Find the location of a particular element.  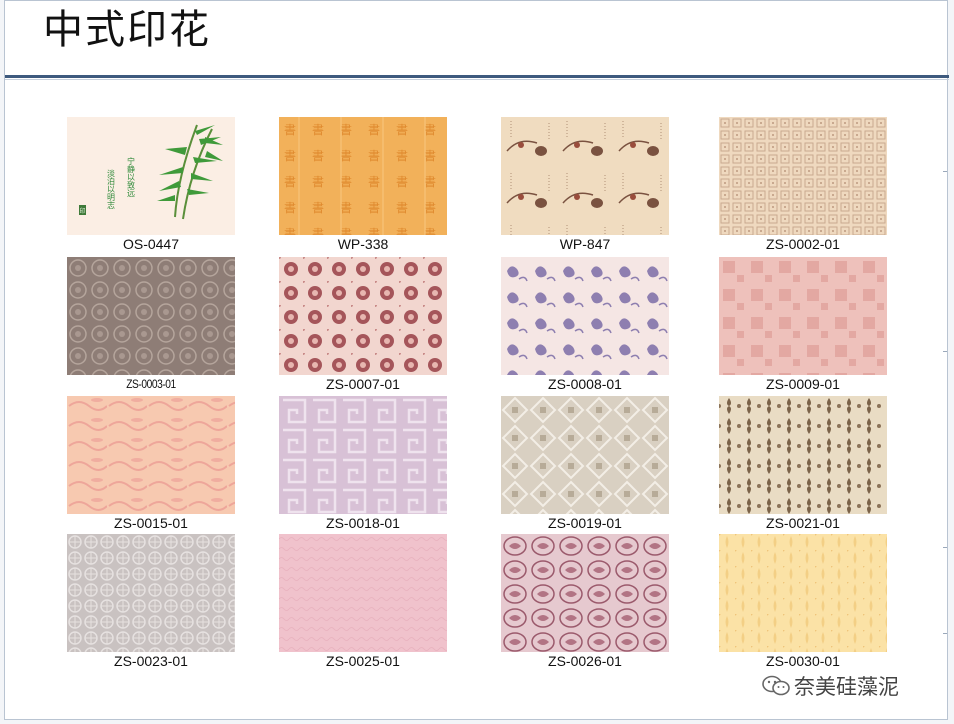

title-divider is located at coordinates (477, 76).